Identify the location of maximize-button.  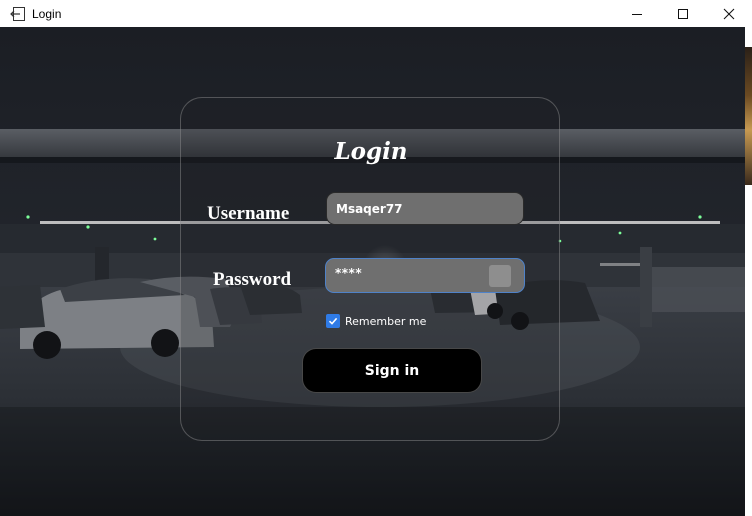
(683, 13).